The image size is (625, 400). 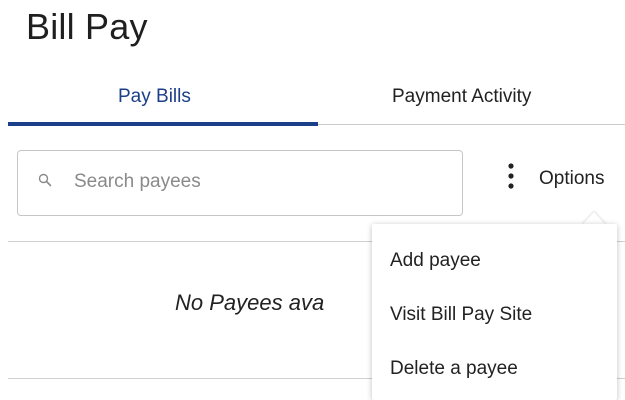 I want to click on menu-item-delete-payee: Delete a payee, so click(x=454, y=369).